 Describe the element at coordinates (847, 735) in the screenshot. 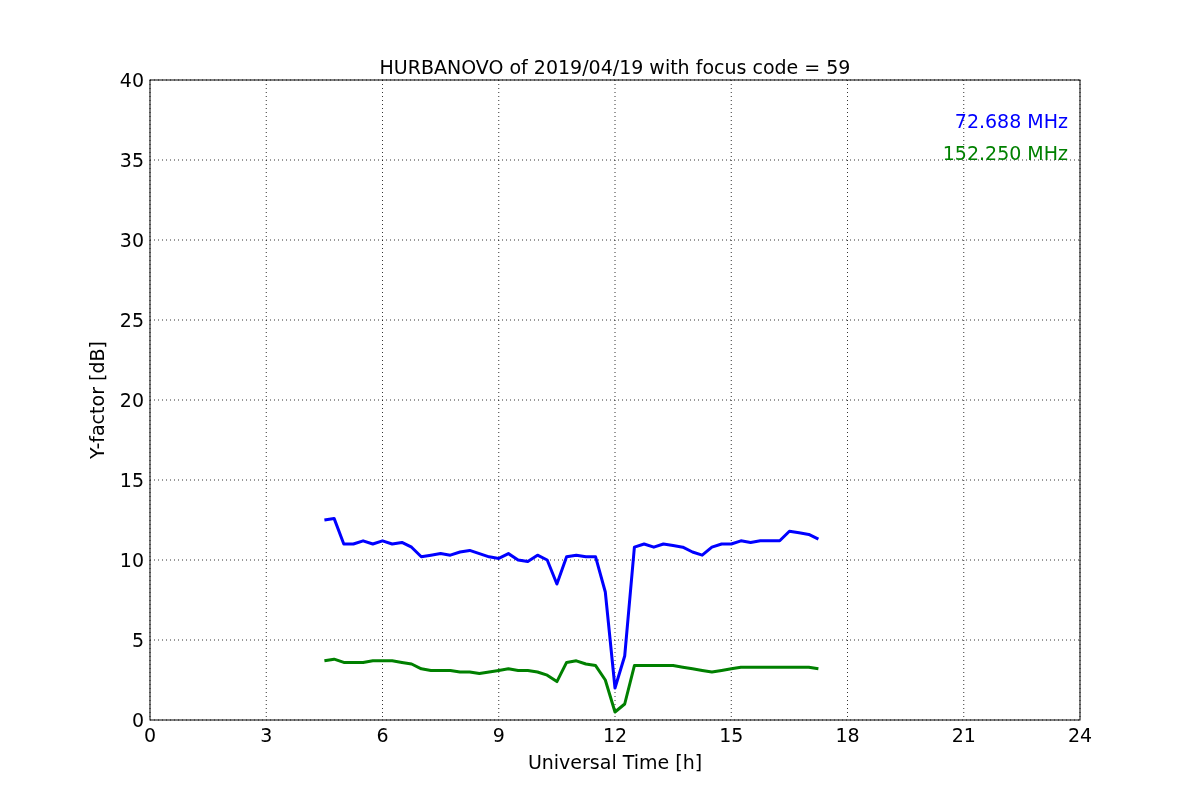

I see `tick-label: 18` at that location.